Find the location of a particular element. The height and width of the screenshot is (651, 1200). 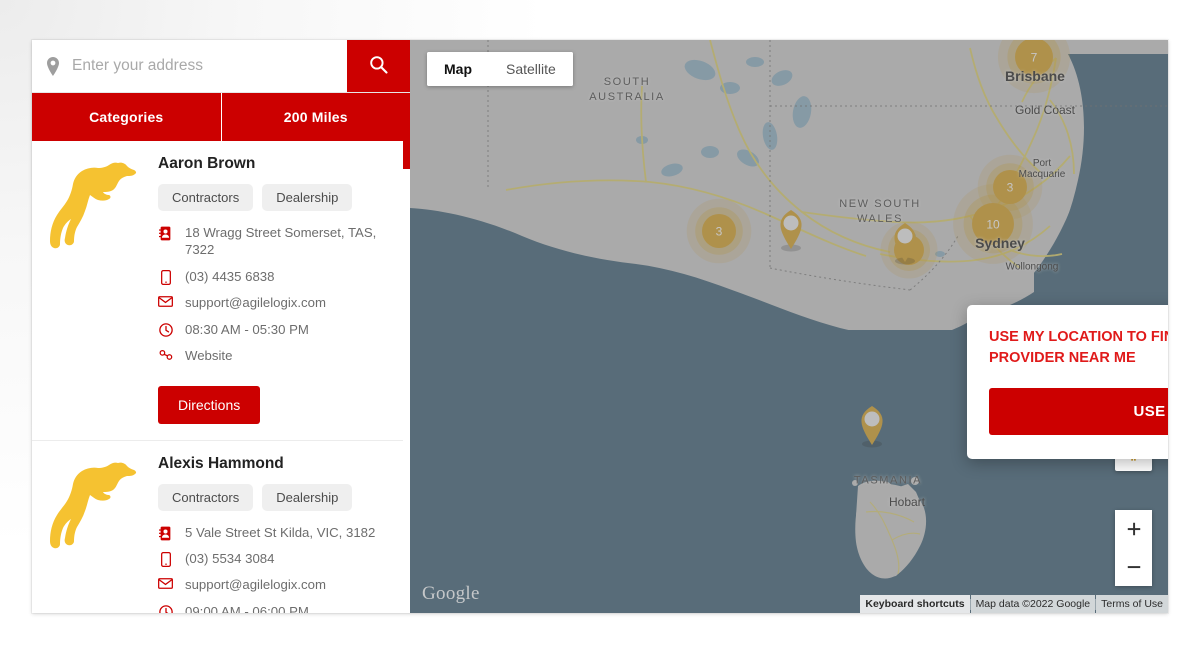

listing-hours-row: 08:30 AM - 05:30 PM is located at coordinates (276, 329).